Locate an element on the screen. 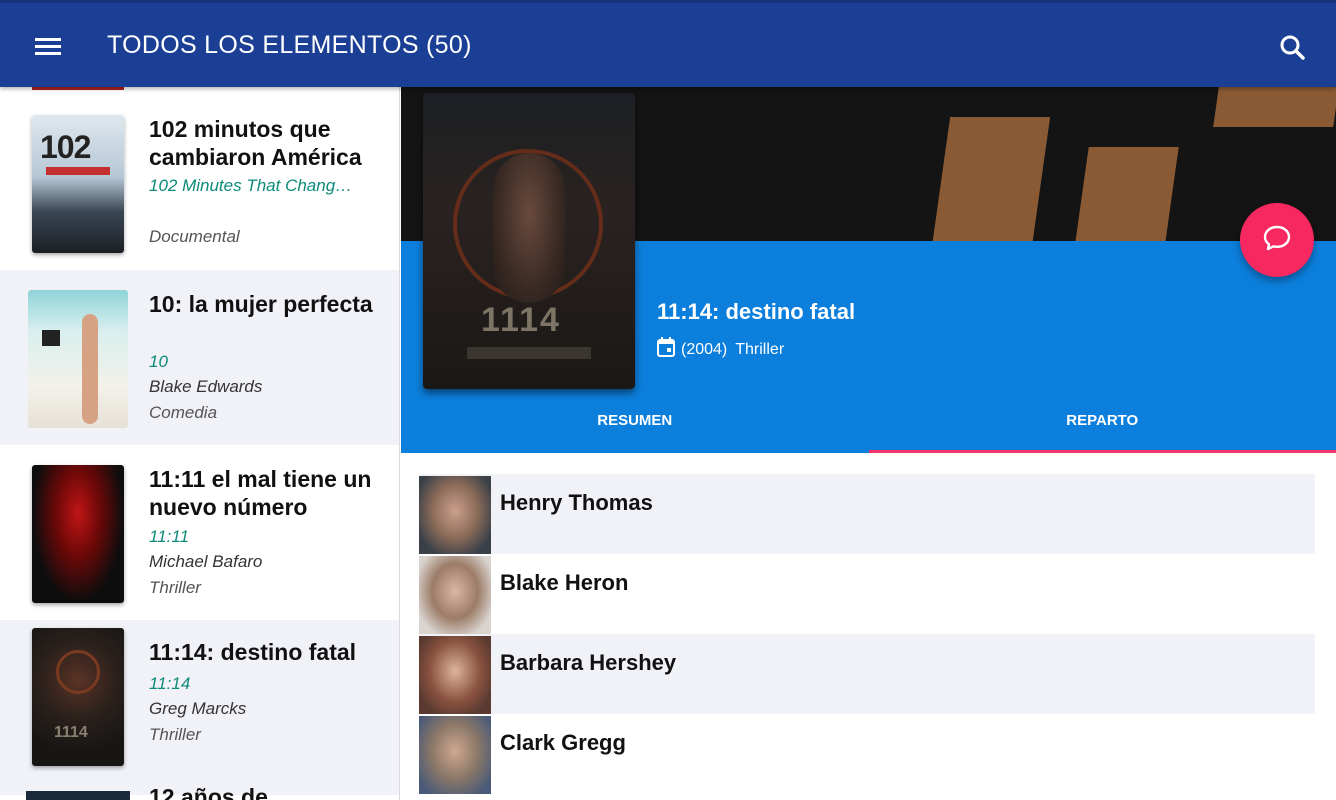 This screenshot has height=800, width=1336. detail-tabs: RESUMEN REPARTO is located at coordinates (868, 426).